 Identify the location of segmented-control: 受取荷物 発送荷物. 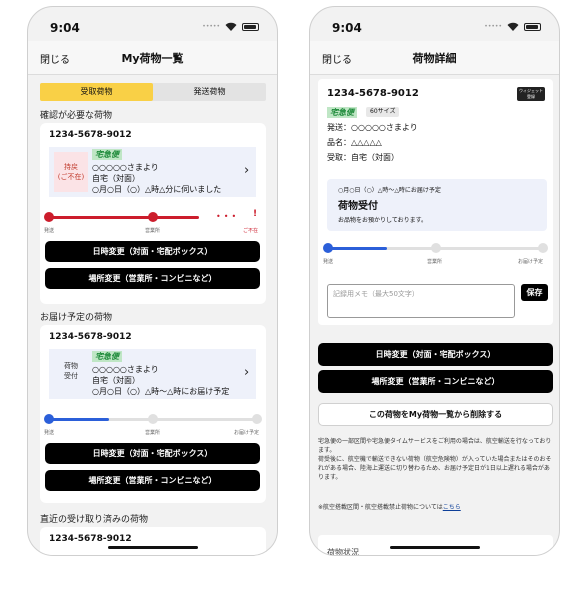
(153, 92).